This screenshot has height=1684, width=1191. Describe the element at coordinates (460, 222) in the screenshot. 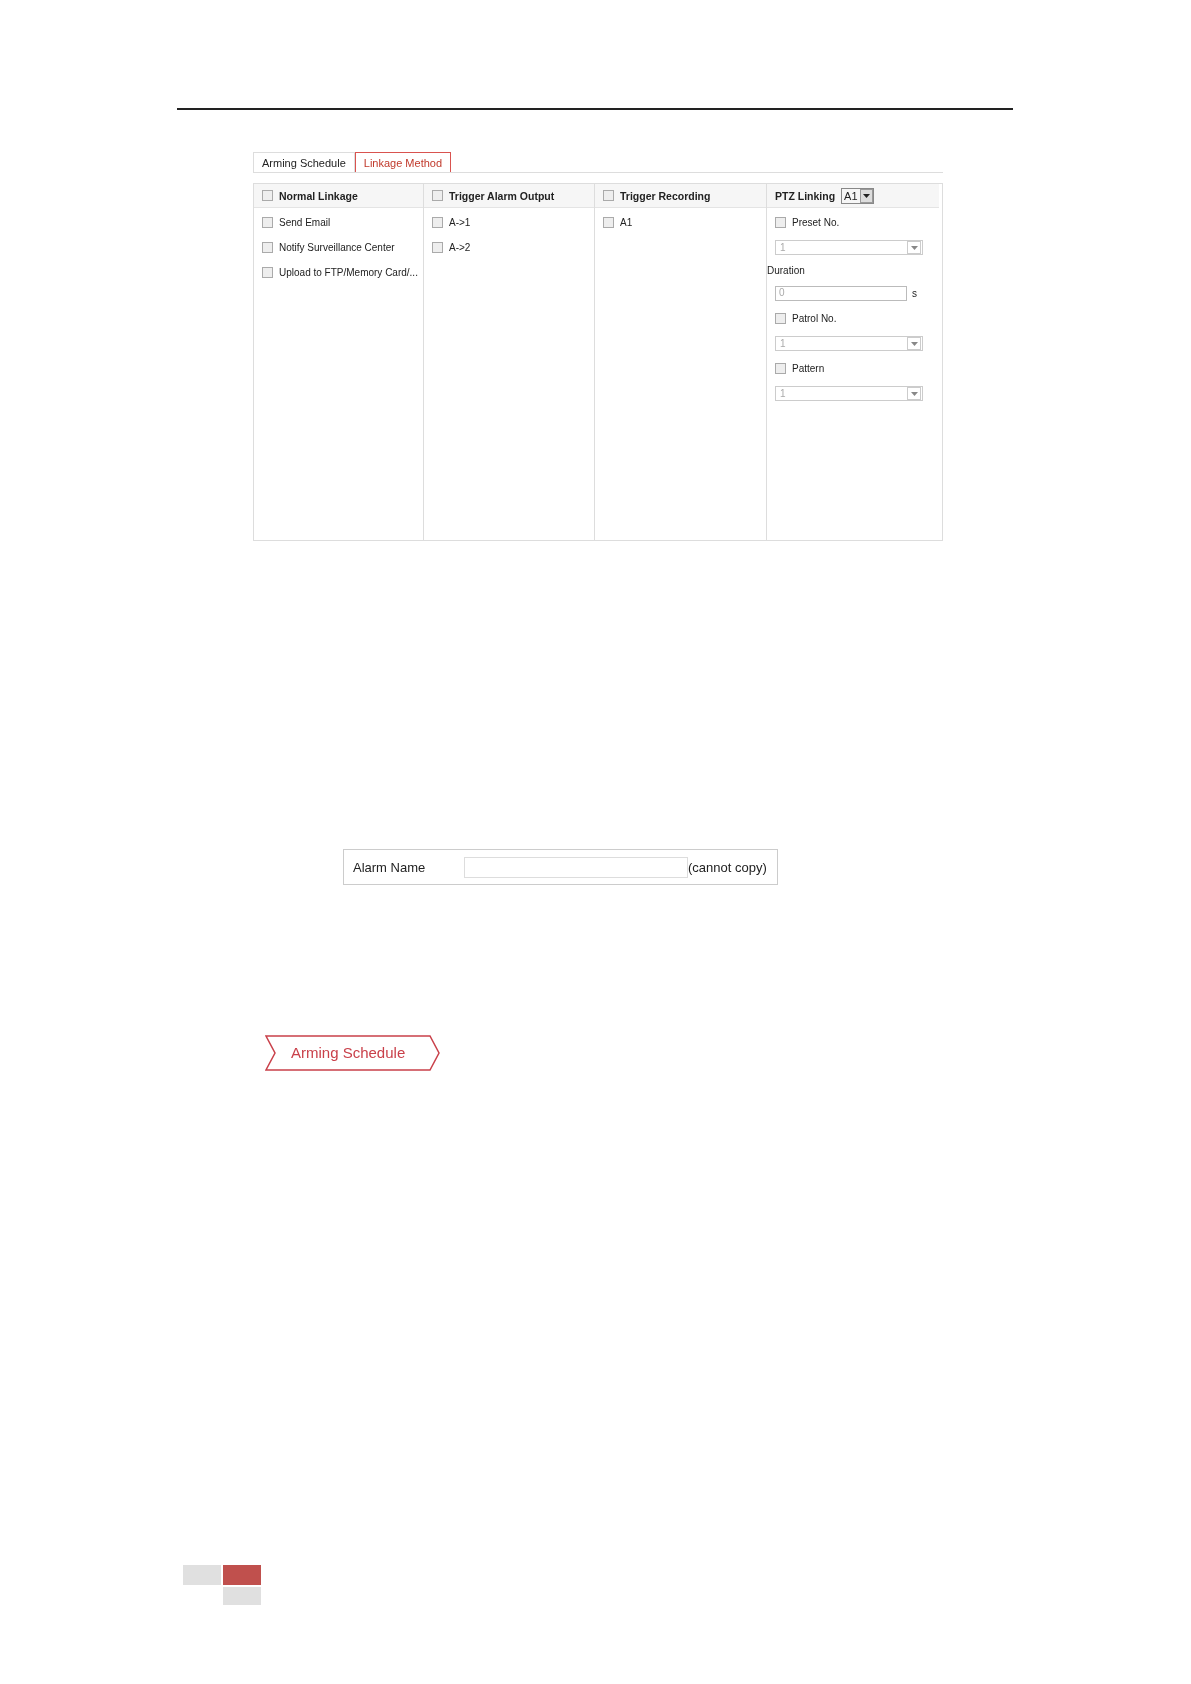

I see `option-label: A->1` at that location.